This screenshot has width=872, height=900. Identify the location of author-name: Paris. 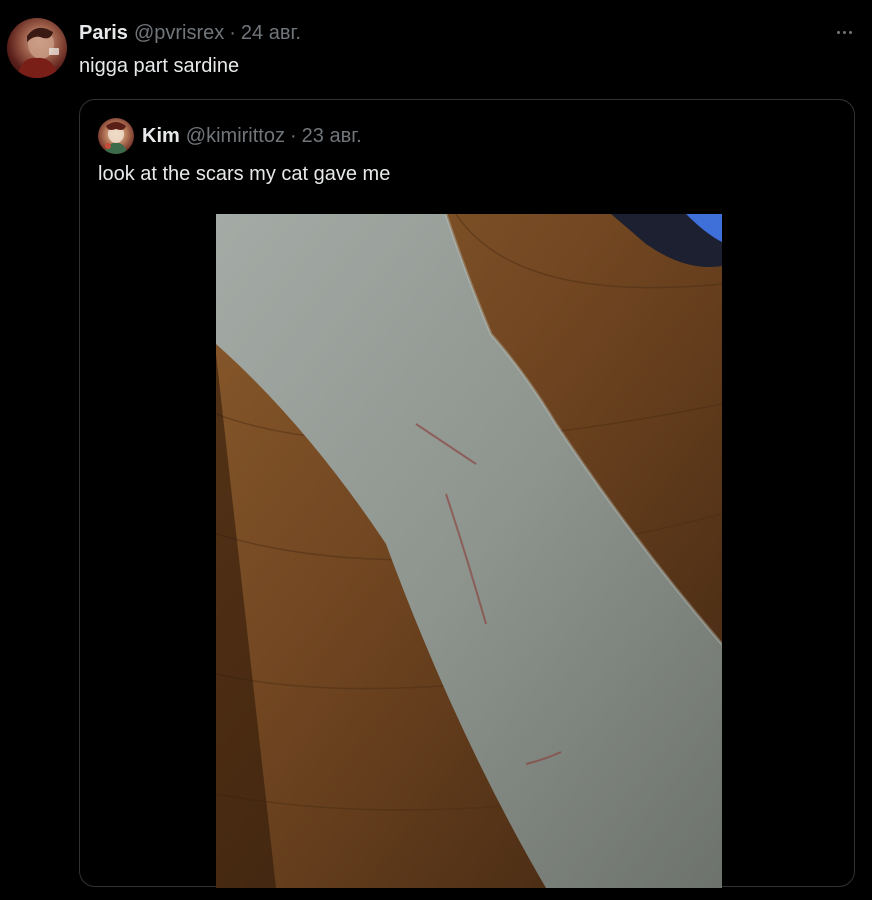
(103, 33).